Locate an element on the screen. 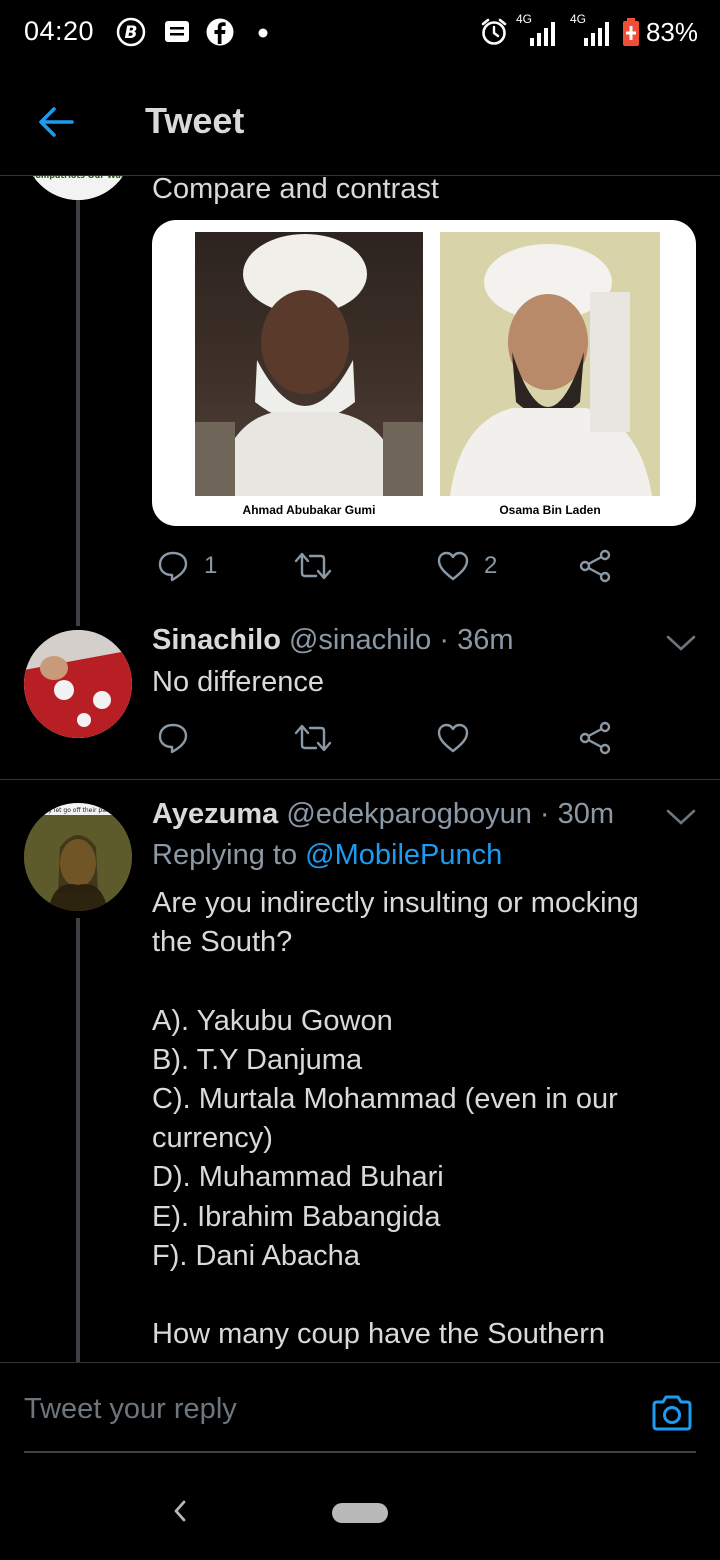 This screenshot has height=1560, width=720. page-title: Tweet is located at coordinates (195, 120).